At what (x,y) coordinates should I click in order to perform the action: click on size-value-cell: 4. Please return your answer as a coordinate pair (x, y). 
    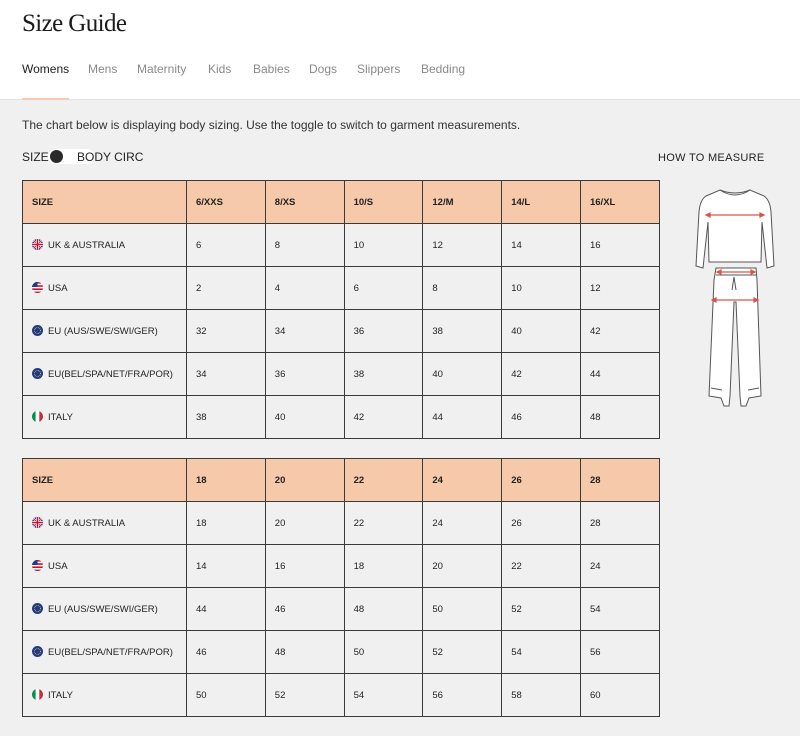
    Looking at the image, I should click on (304, 288).